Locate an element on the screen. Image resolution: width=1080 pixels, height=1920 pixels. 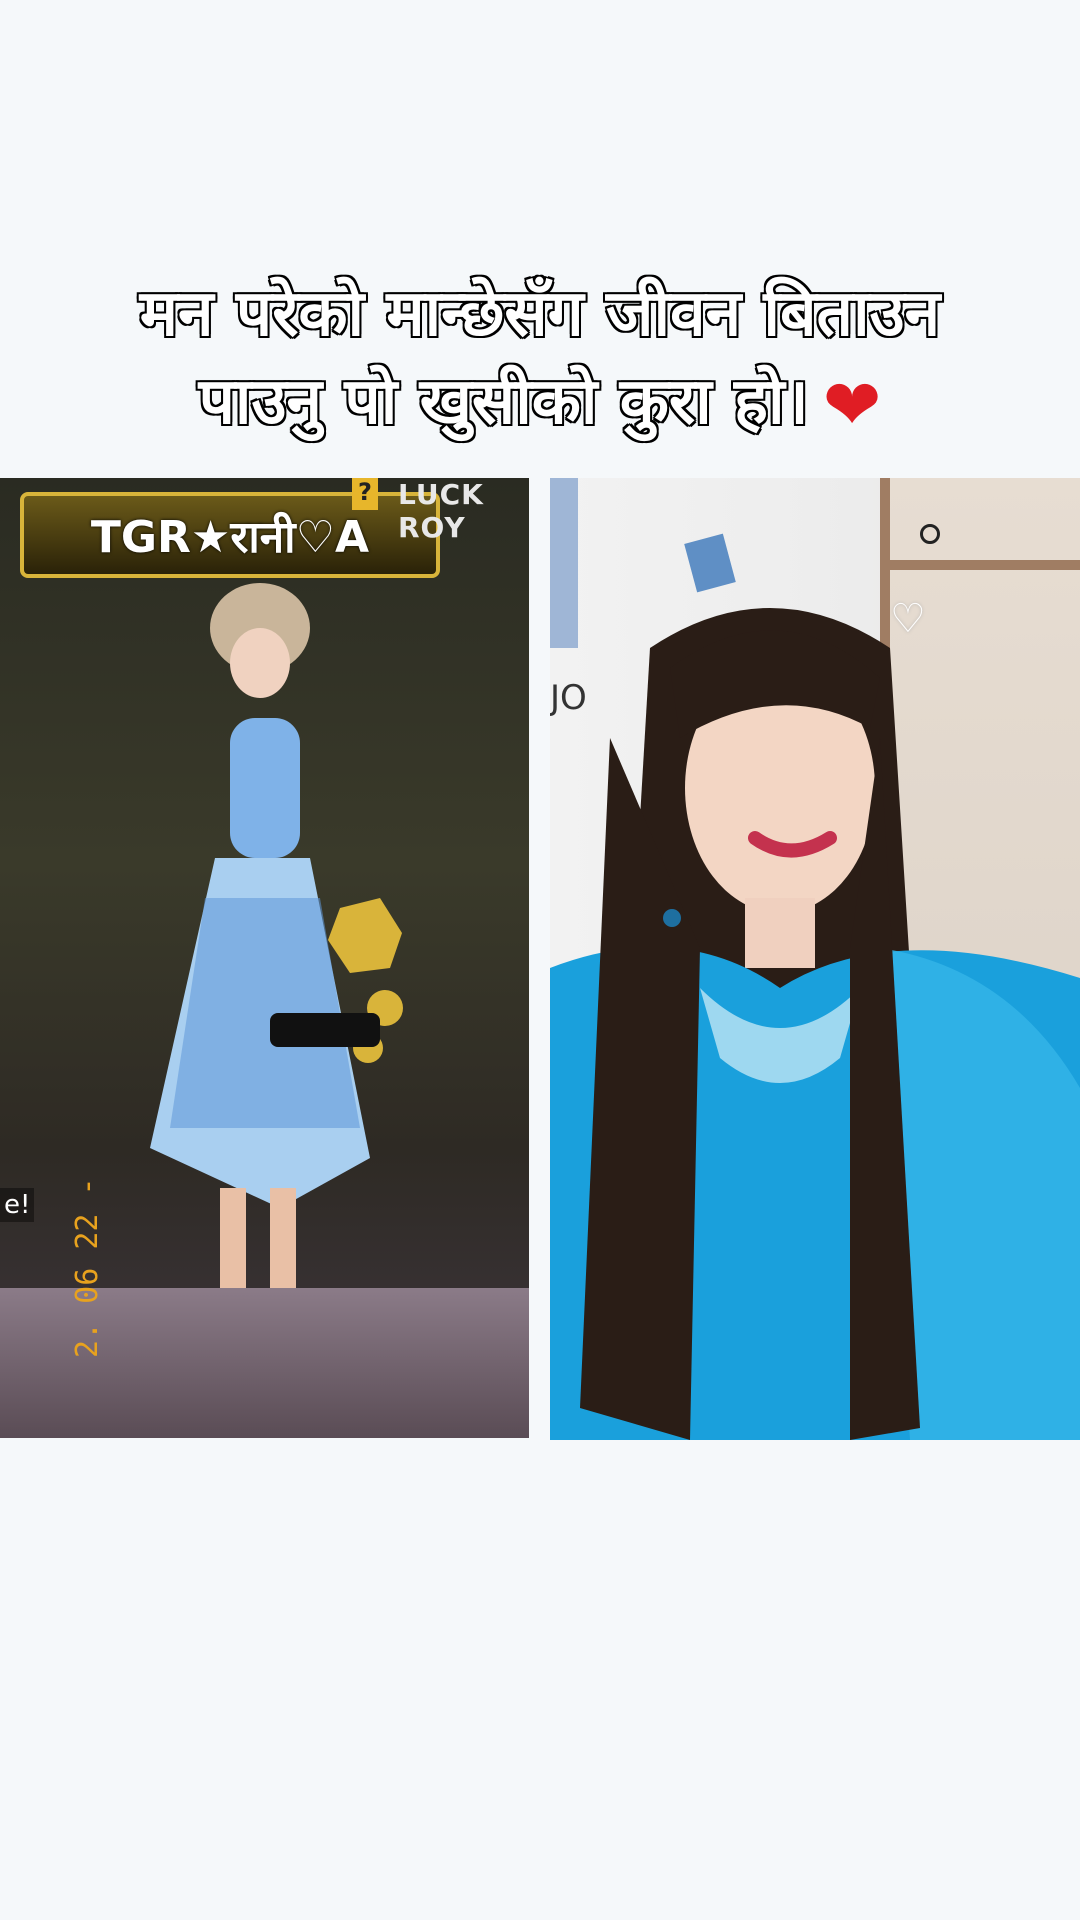
closet-knob is located at coordinates (930, 534).